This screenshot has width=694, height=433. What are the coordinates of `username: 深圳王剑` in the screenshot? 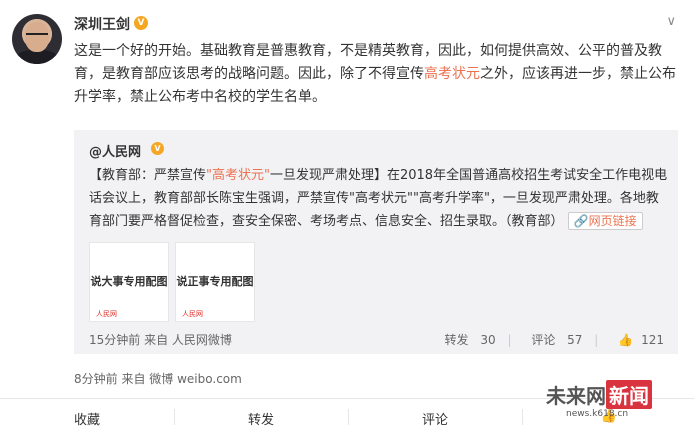 It's located at (102, 24).